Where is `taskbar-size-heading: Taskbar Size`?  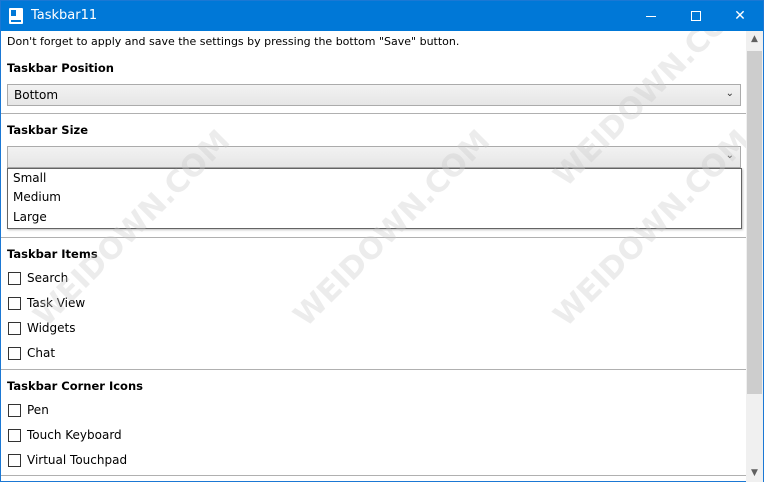
taskbar-size-heading: Taskbar Size is located at coordinates (47, 130).